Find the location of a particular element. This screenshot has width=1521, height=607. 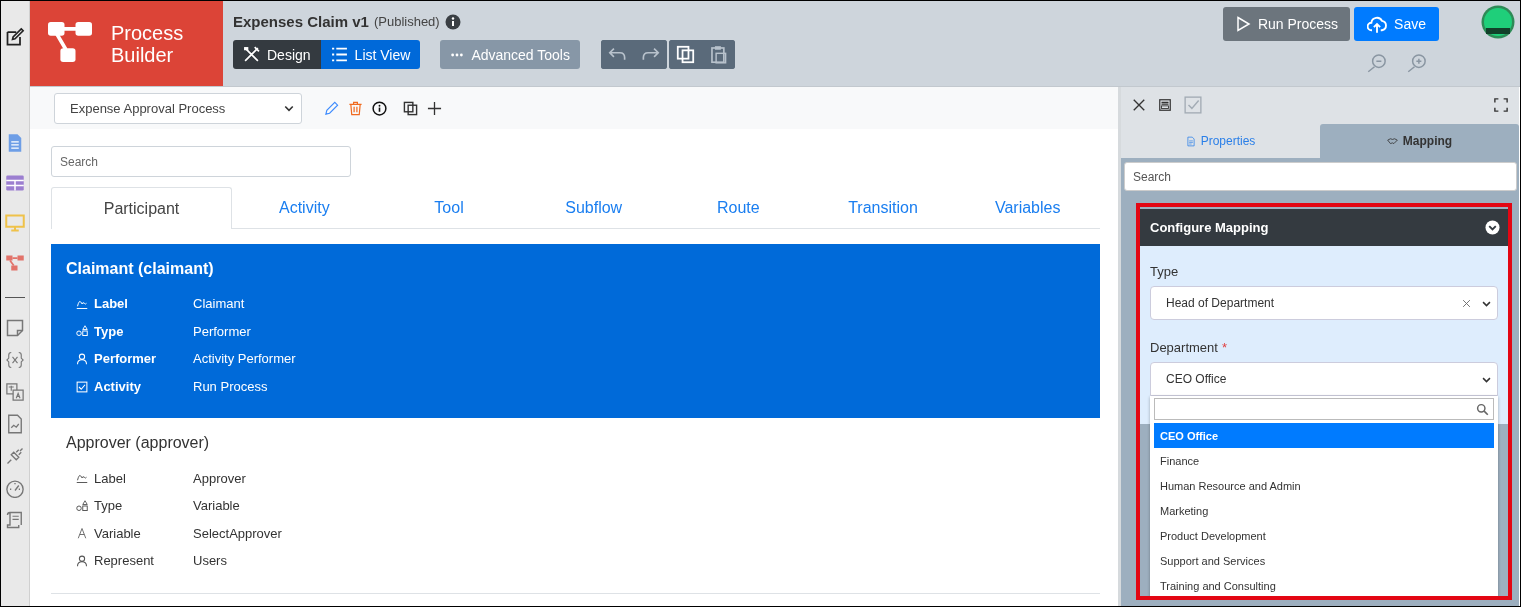

tab: Route is located at coordinates (738, 207).